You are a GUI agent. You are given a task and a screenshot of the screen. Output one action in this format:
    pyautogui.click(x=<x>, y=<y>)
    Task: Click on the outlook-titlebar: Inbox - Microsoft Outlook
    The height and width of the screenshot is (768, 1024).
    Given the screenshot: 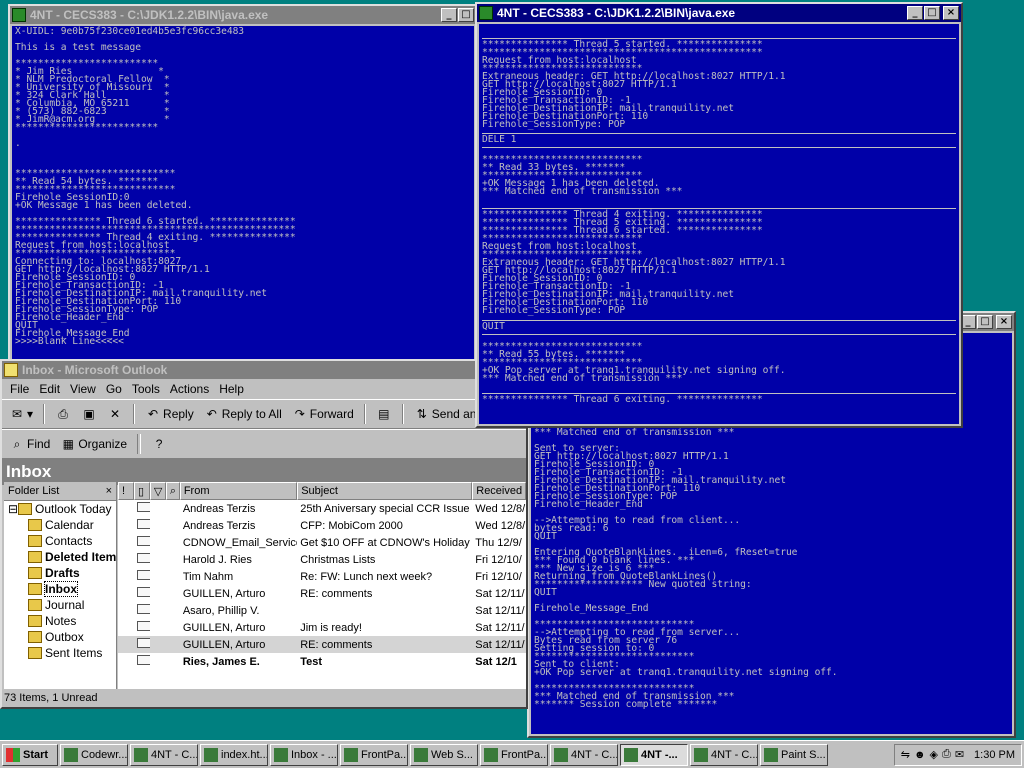 What is the action you would take?
    pyautogui.click(x=264, y=370)
    